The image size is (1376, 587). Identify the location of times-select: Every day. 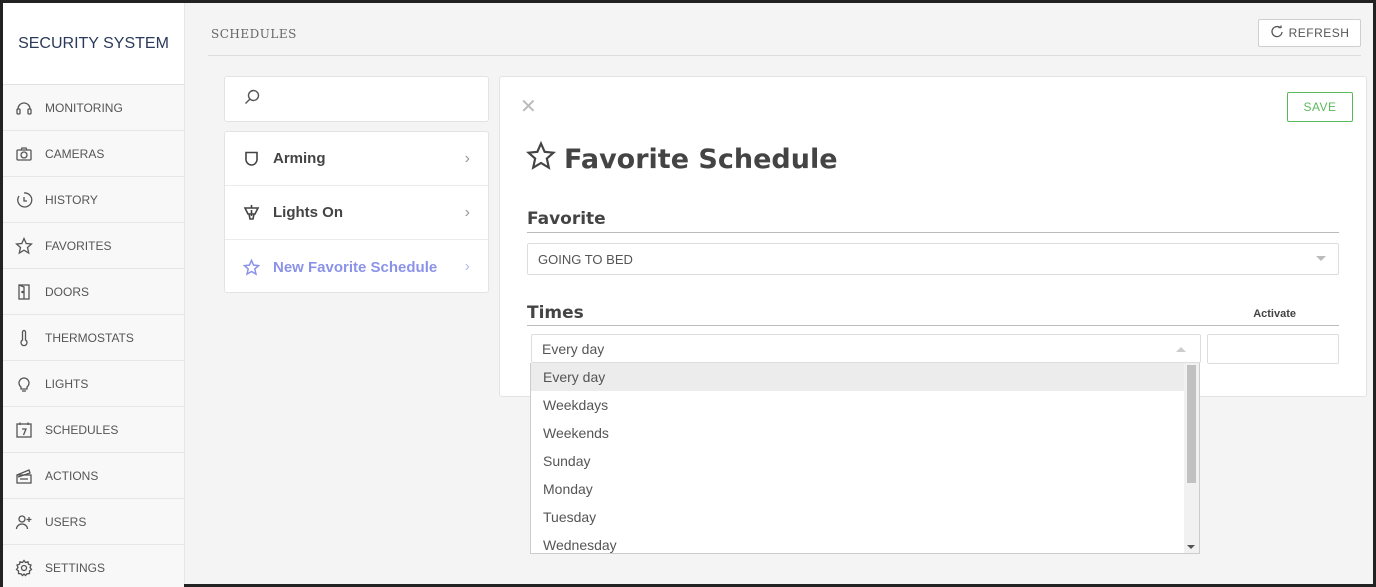
(866, 348).